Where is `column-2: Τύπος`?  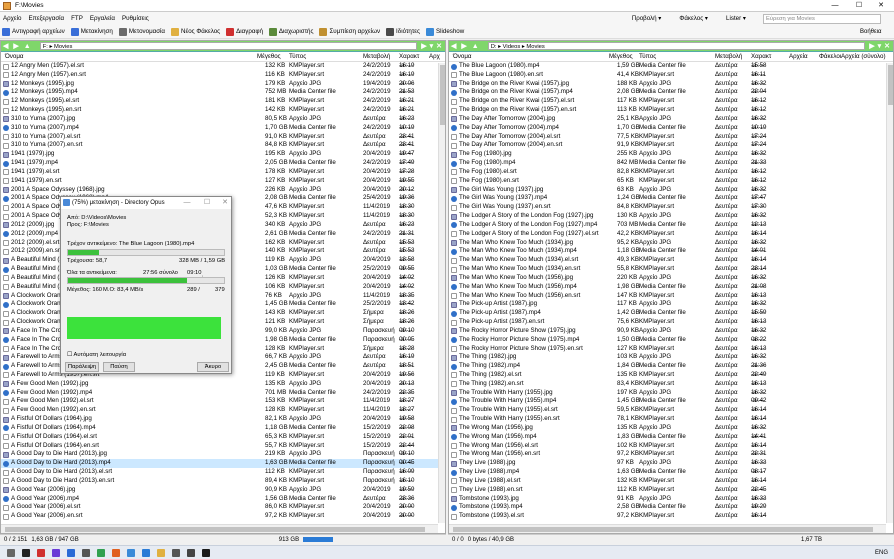
column-2: Τύπος is located at coordinates (647, 56).